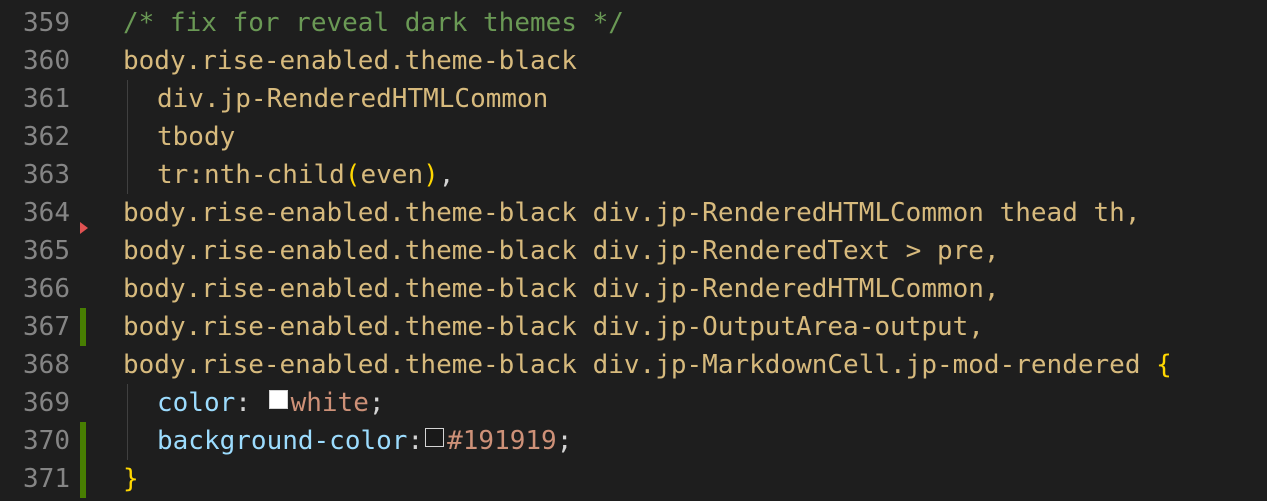 The height and width of the screenshot is (501, 1267). I want to click on comment-text: /* fix for reveal dark themes */, so click(373, 23).